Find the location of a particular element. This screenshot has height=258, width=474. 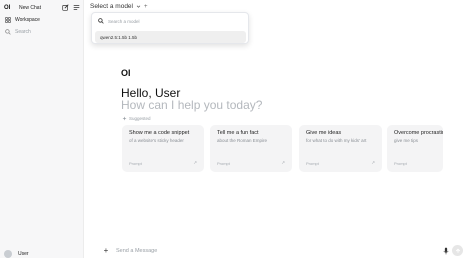

send-button is located at coordinates (457, 250).